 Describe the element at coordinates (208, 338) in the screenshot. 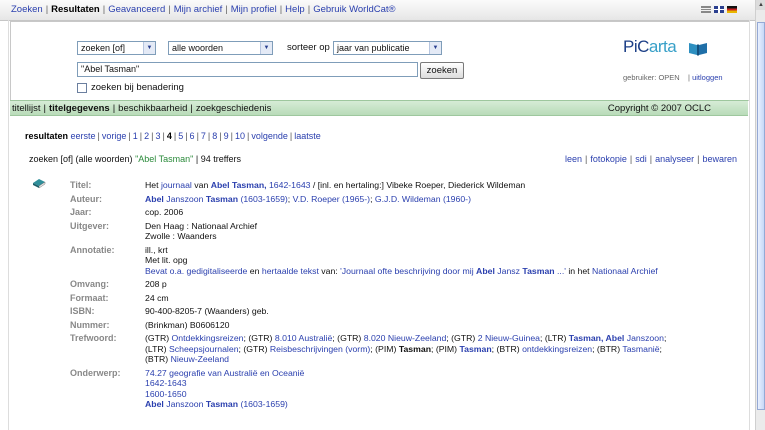

I see `keyword-link: Ontdekkingsreizen` at that location.